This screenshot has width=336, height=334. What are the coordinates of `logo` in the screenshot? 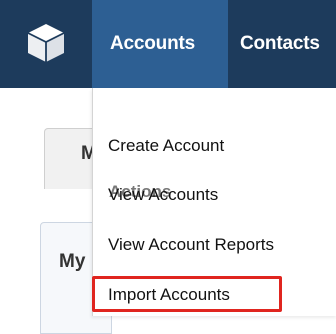 It's located at (46, 44).